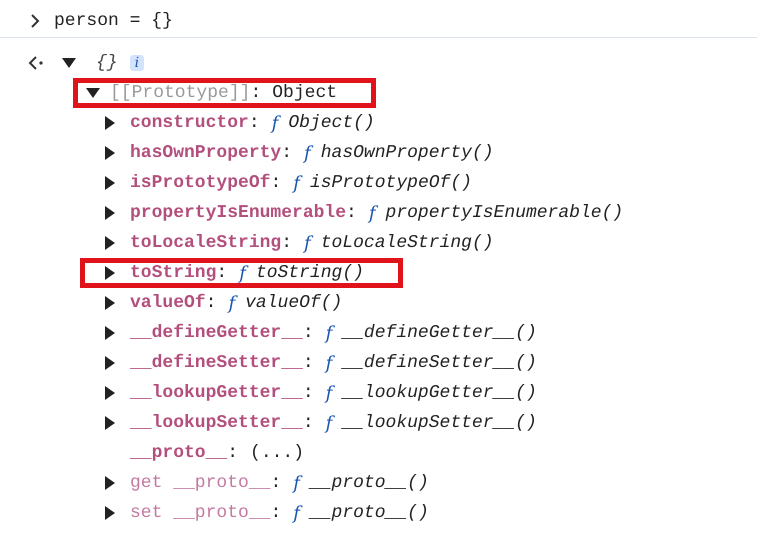  What do you see at coordinates (206, 153) in the screenshot?
I see `property-key: hasOwnProperty` at bounding box center [206, 153].